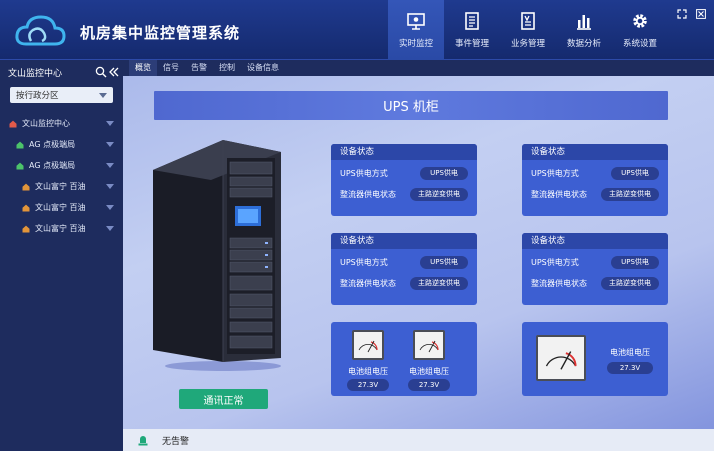 Image resolution: width=714 pixels, height=451 pixels. Describe the element at coordinates (61, 95) in the screenshot. I see `region-select: 按行政分区` at that location.